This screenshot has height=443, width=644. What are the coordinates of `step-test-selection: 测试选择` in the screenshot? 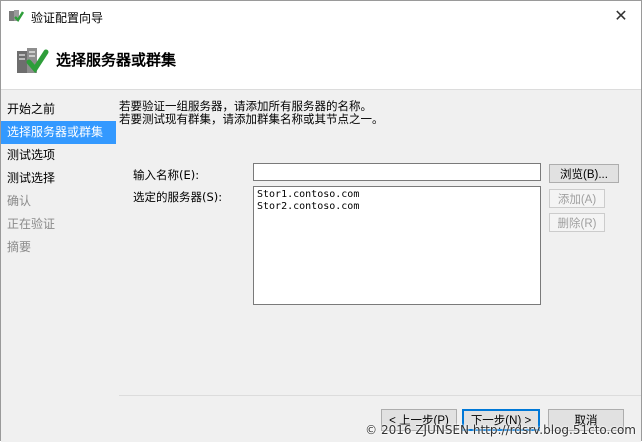 It's located at (58, 178).